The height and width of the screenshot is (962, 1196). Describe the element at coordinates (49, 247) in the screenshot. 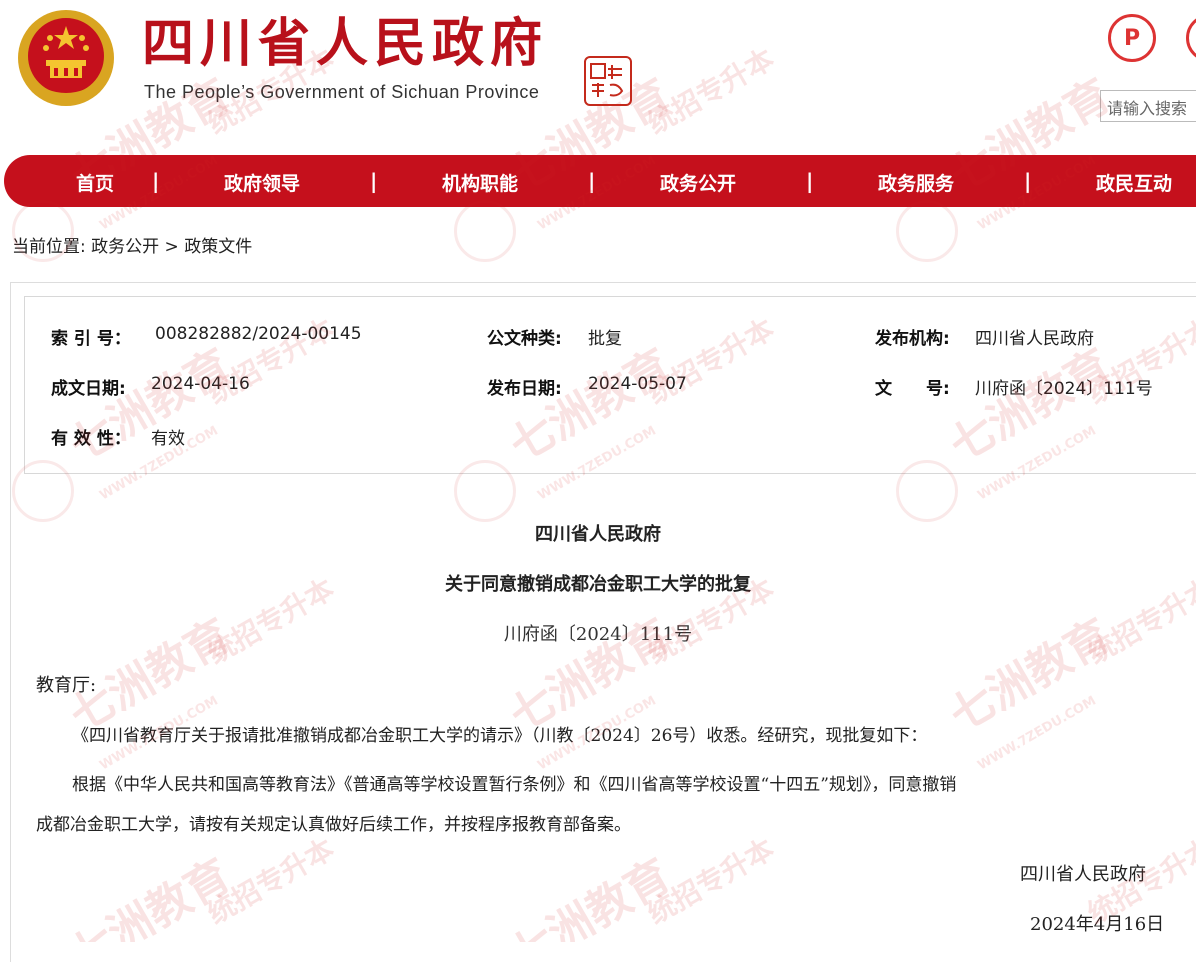

I see `breadcrumb-prefix: 当前位置:` at that location.